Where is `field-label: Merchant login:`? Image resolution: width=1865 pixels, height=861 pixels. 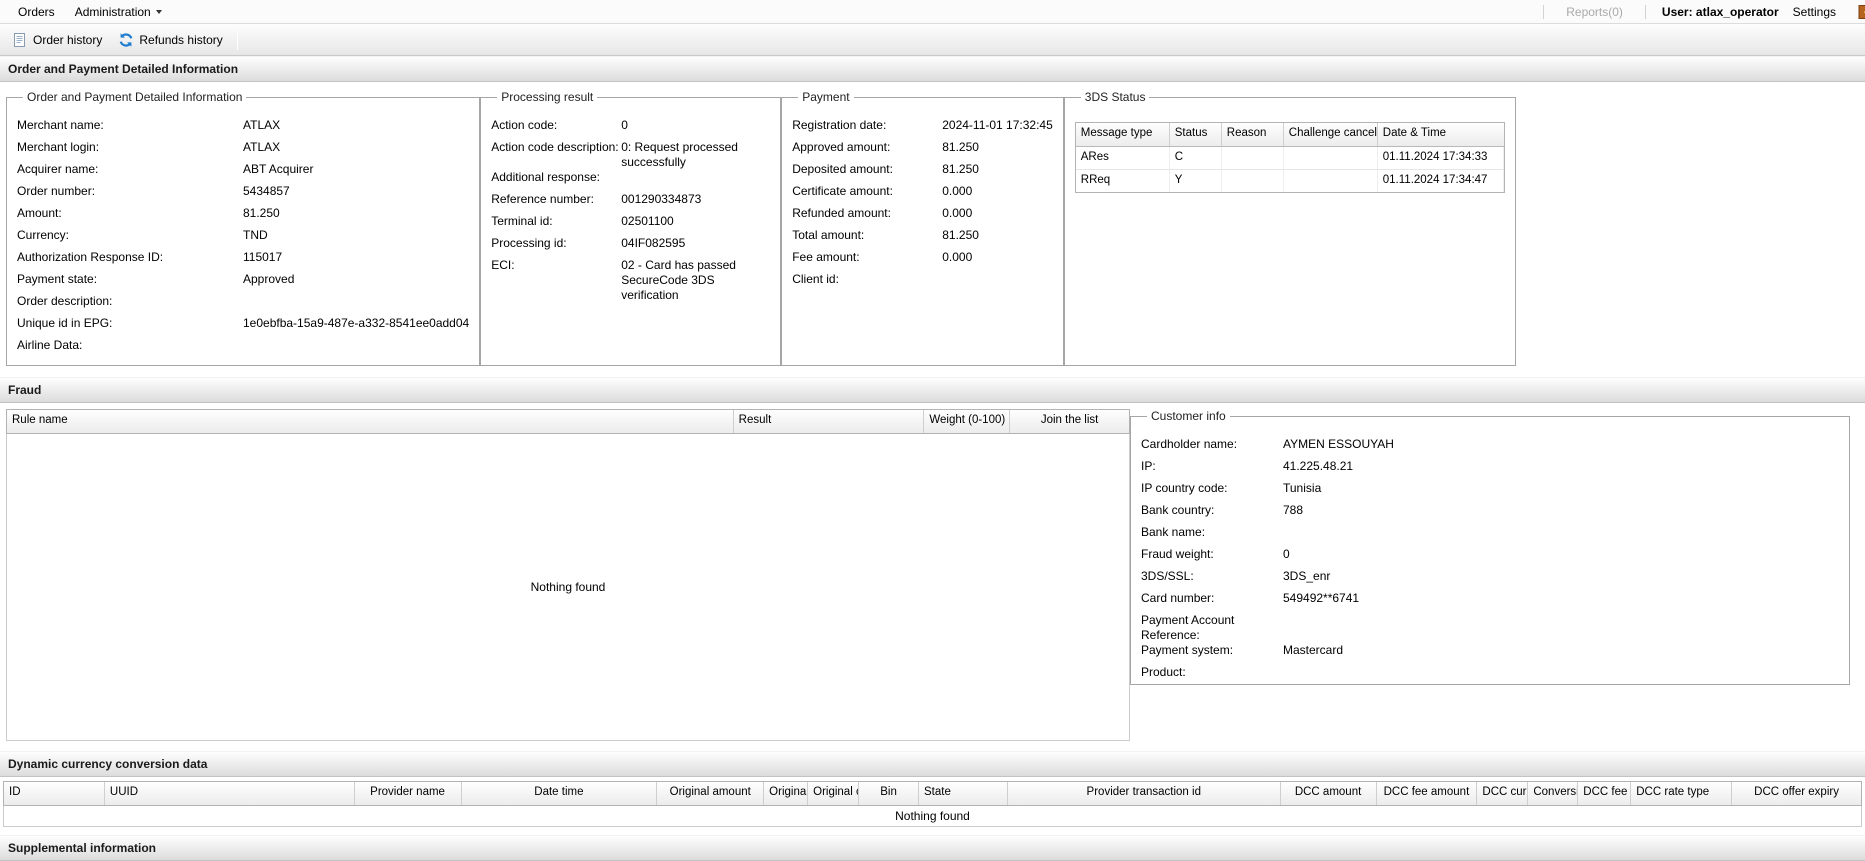
field-label: Merchant login: is located at coordinates (58, 147).